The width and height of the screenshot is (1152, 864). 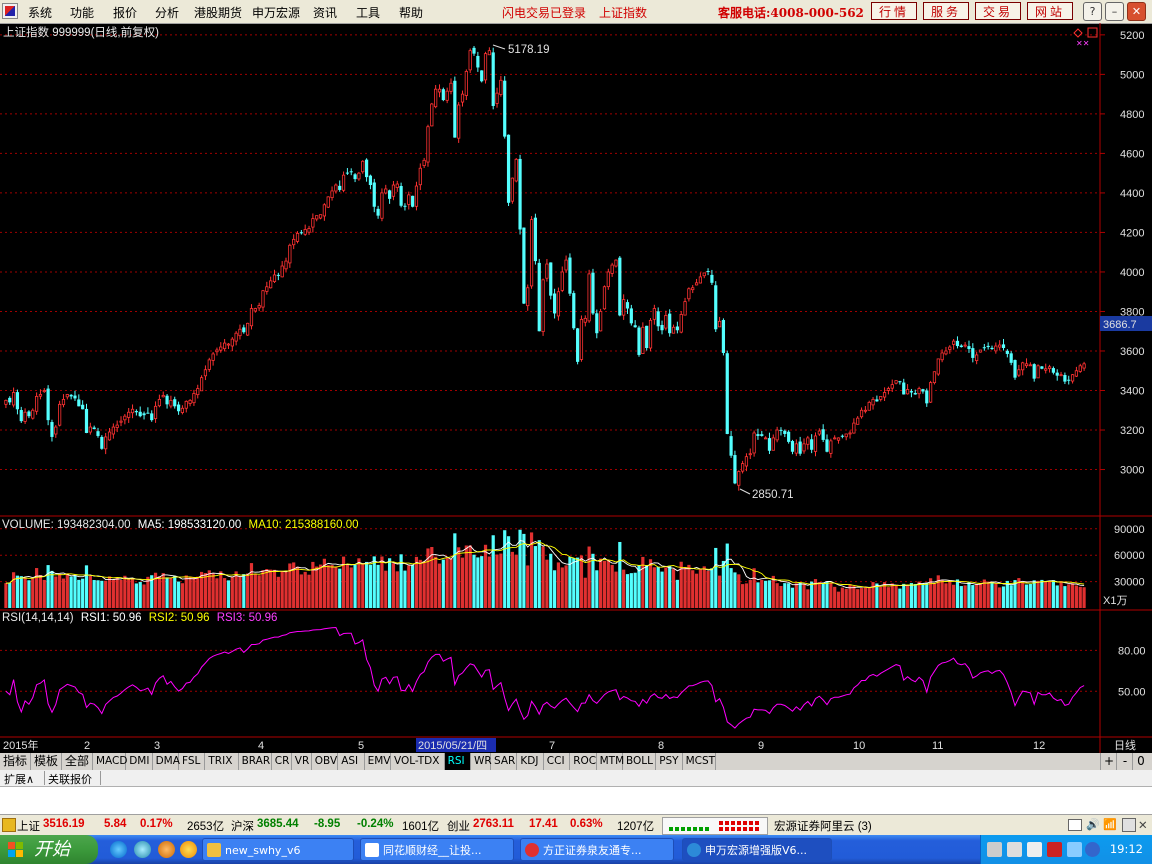 I want to click on indicator-tab-trix: TRIX, so click(x=222, y=761).